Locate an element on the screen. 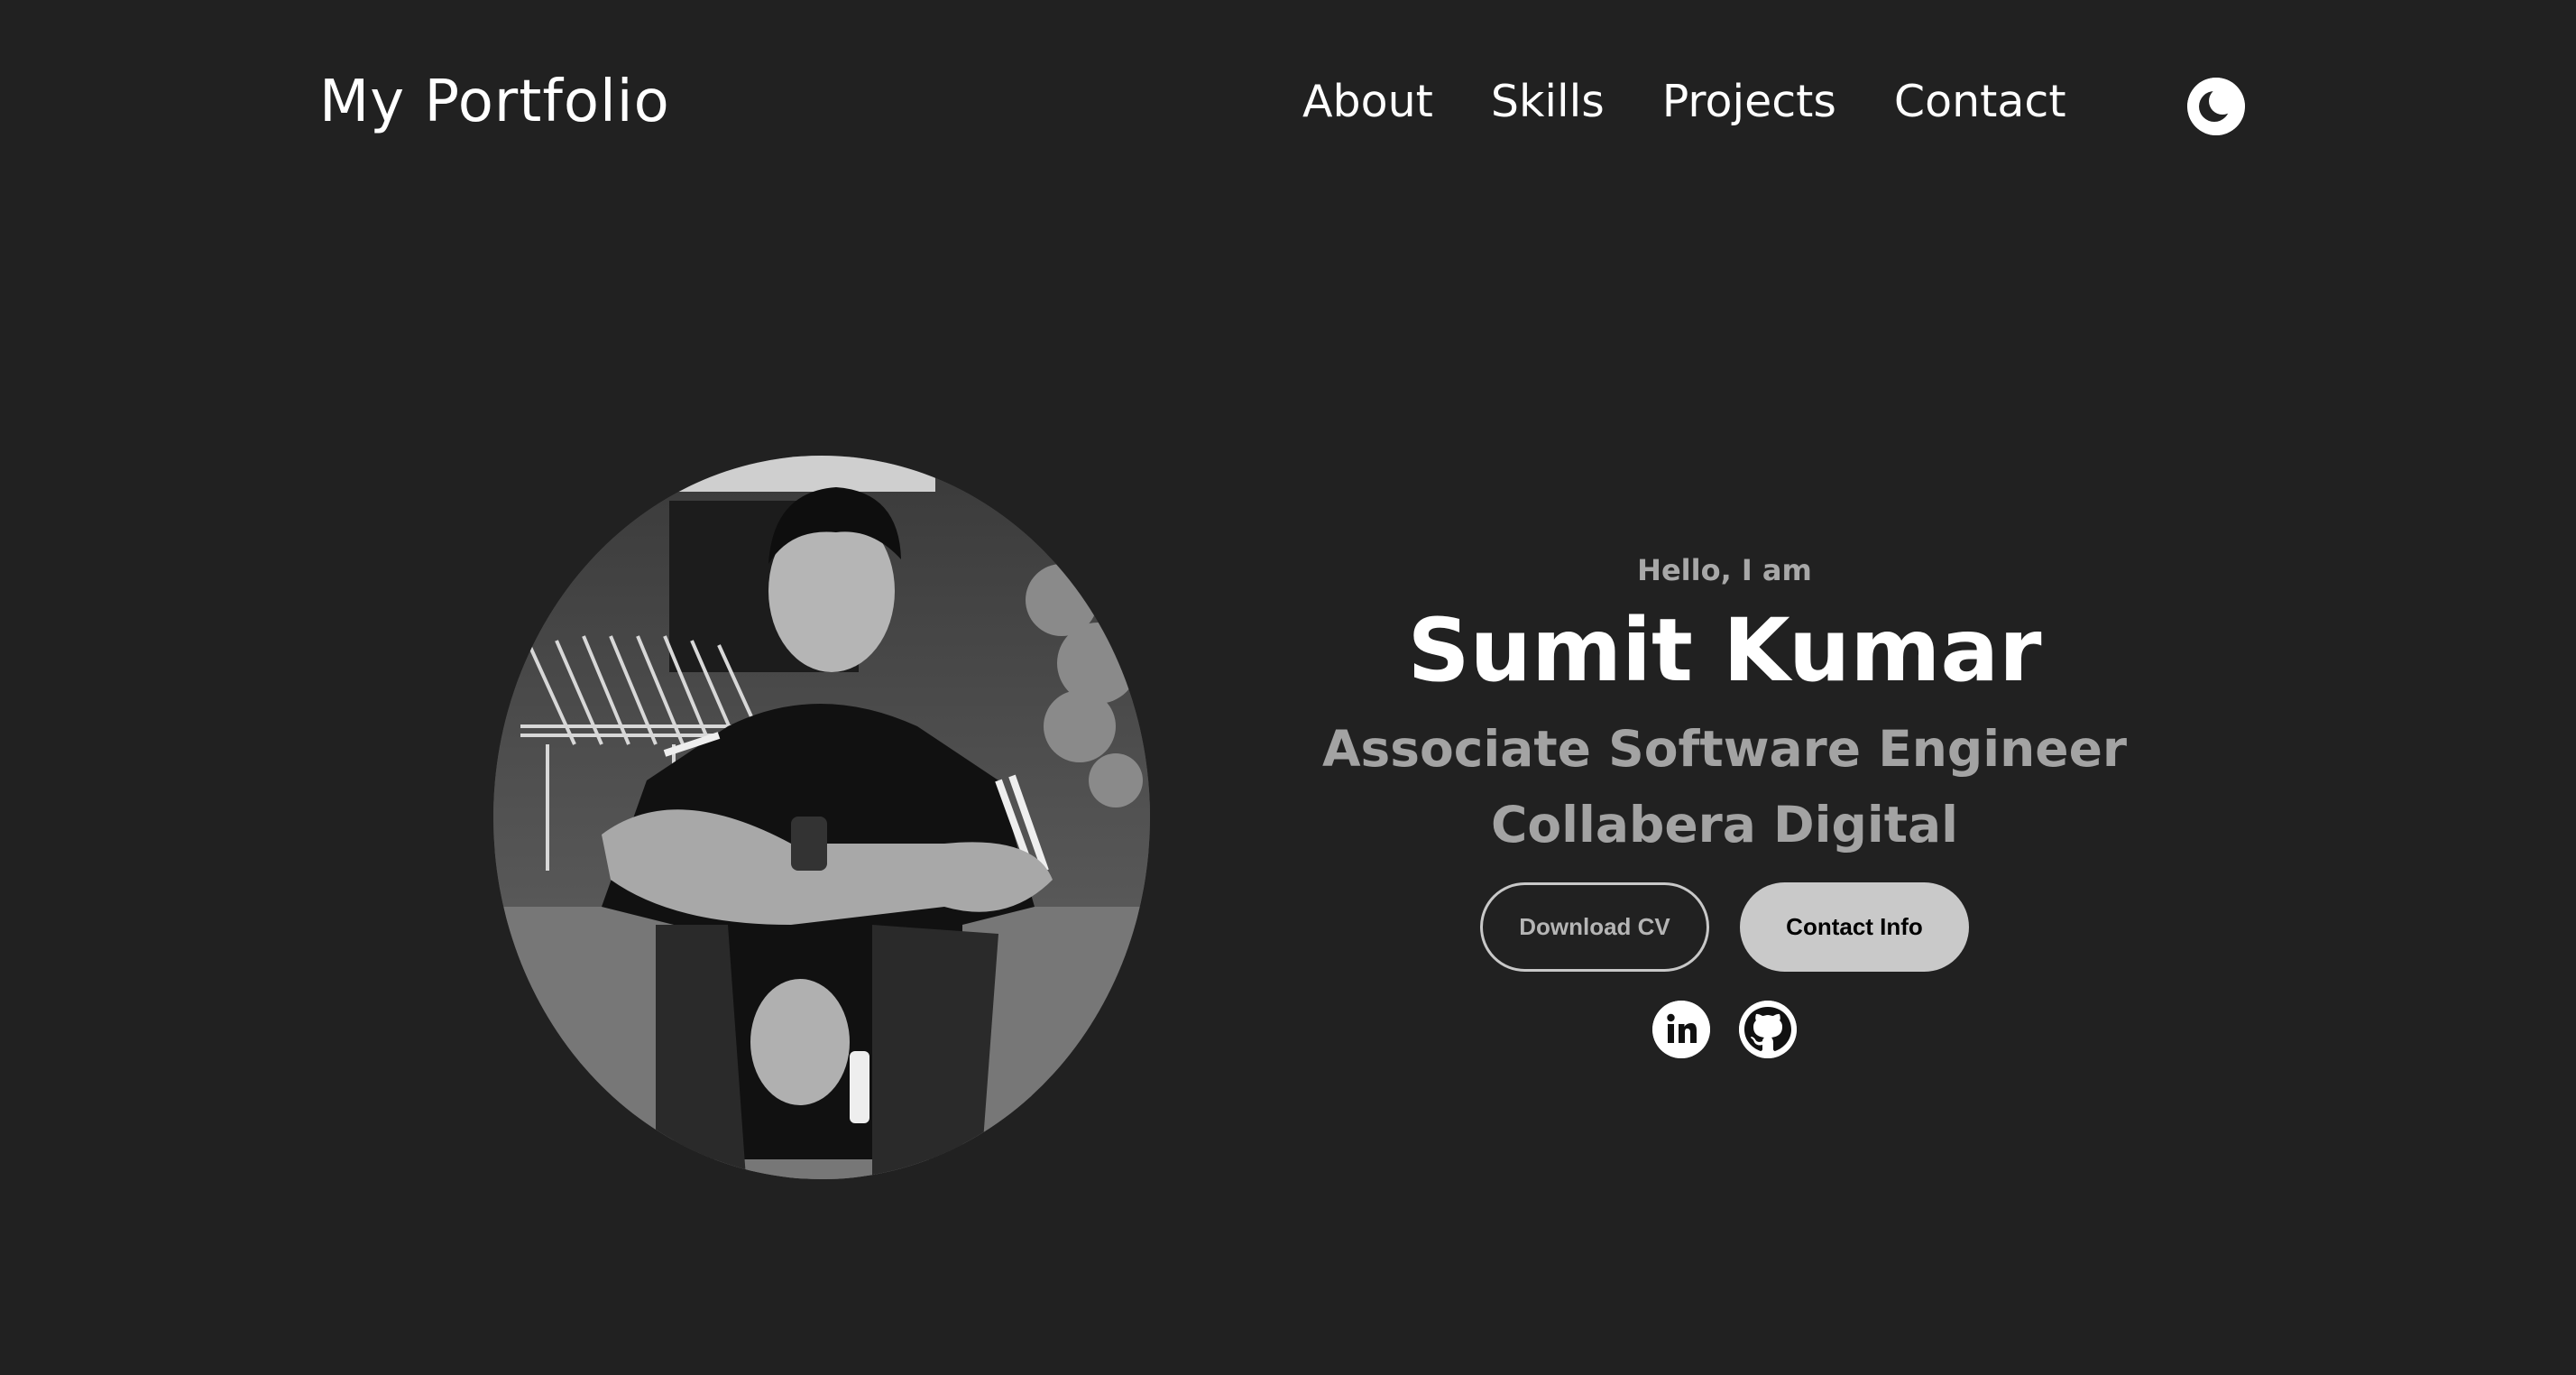 The height and width of the screenshot is (1375, 2576). github-link is located at coordinates (1768, 1029).